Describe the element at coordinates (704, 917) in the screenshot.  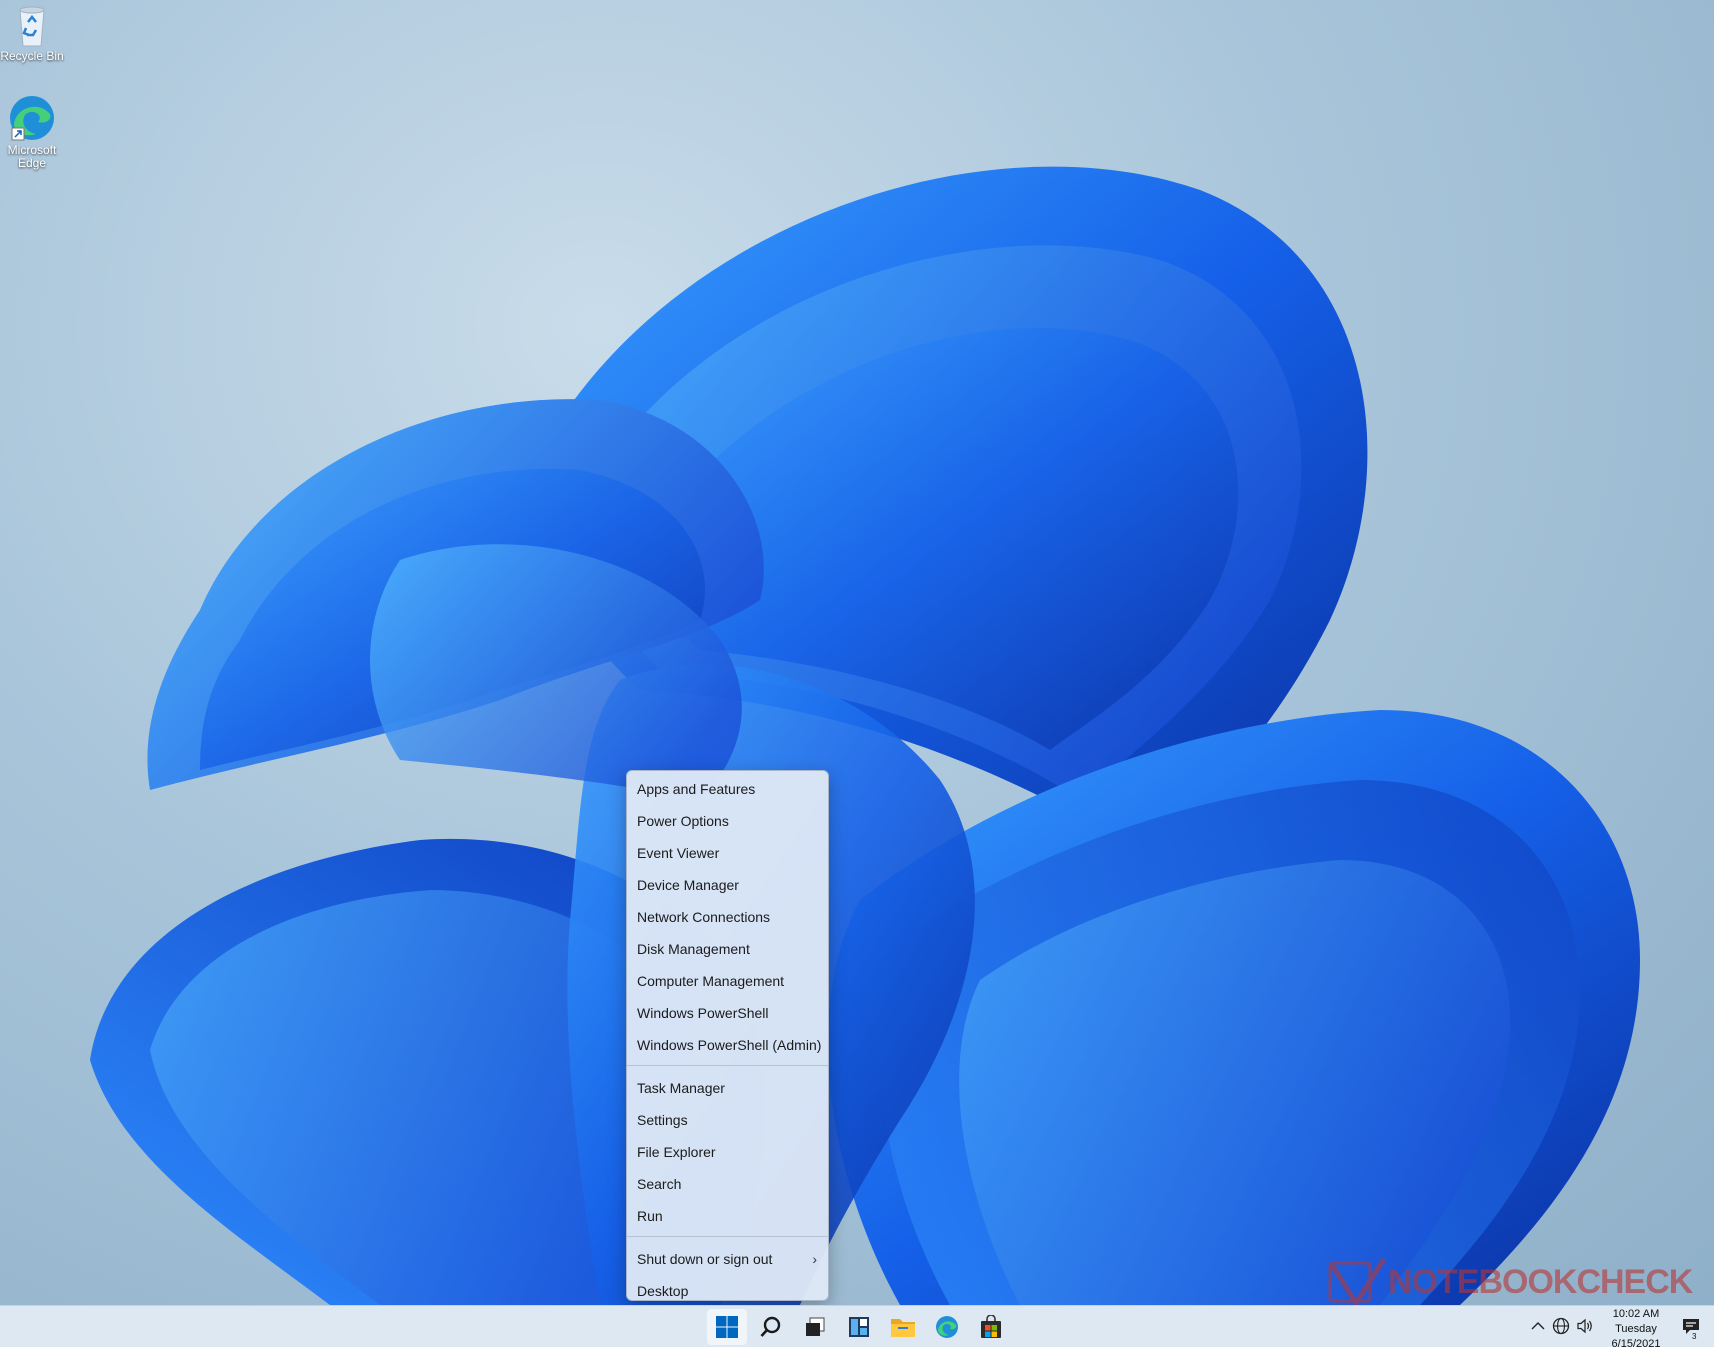
I see `menu-item-label: Network Connections` at that location.